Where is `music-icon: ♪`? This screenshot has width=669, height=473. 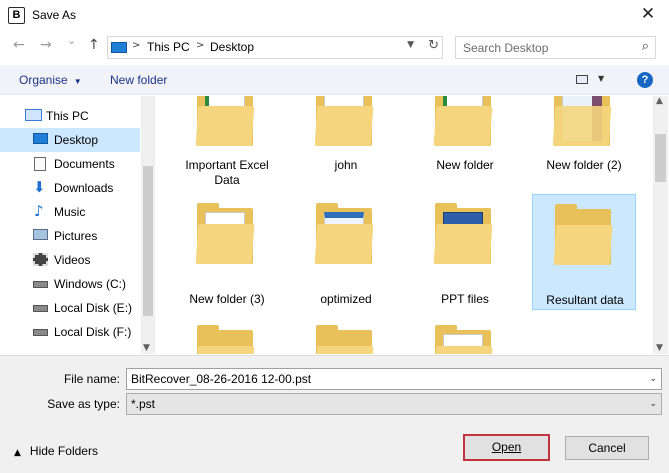
music-icon: ♪ is located at coordinates (39, 211).